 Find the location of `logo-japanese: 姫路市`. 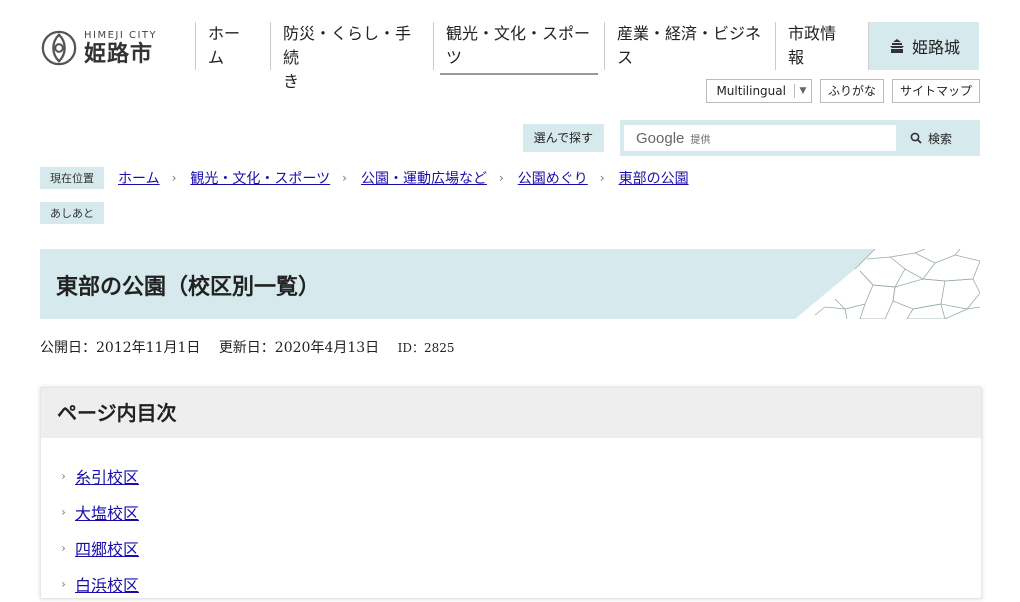

logo-japanese: 姫路市 is located at coordinates (119, 54).